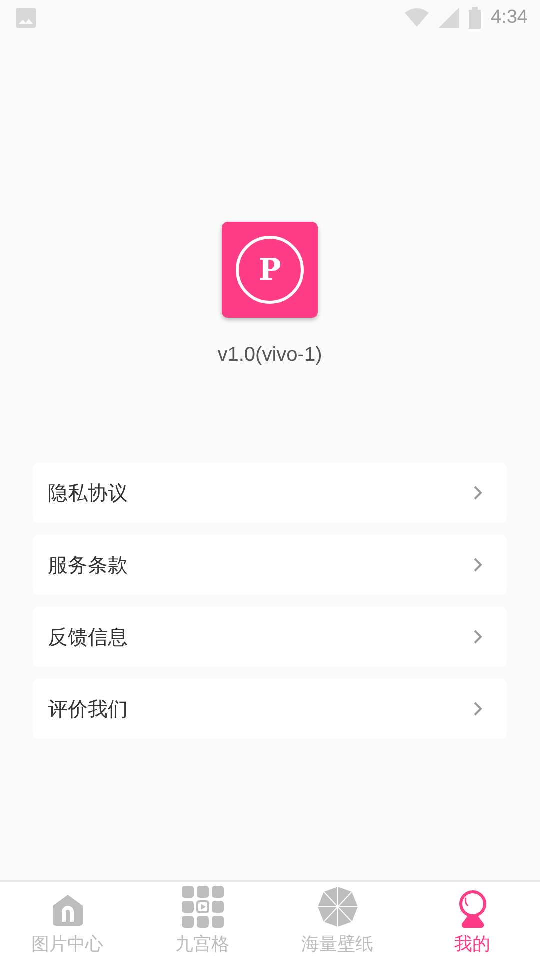 Image resolution: width=540 pixels, height=960 pixels. I want to click on menu-item: 反馈信息, so click(270, 637).